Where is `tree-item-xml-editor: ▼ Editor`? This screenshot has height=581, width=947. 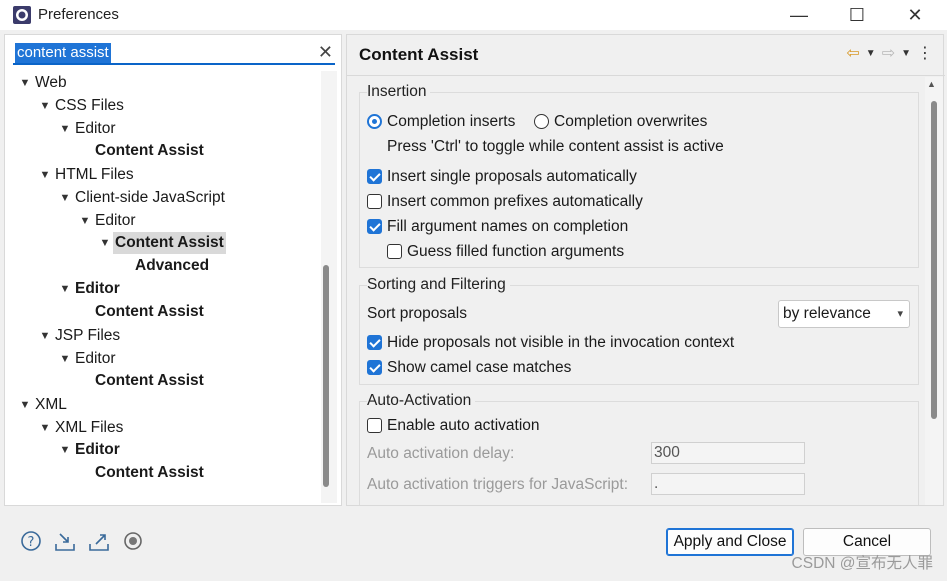
tree-item-xml-editor: ▼ Editor is located at coordinates (89, 450).